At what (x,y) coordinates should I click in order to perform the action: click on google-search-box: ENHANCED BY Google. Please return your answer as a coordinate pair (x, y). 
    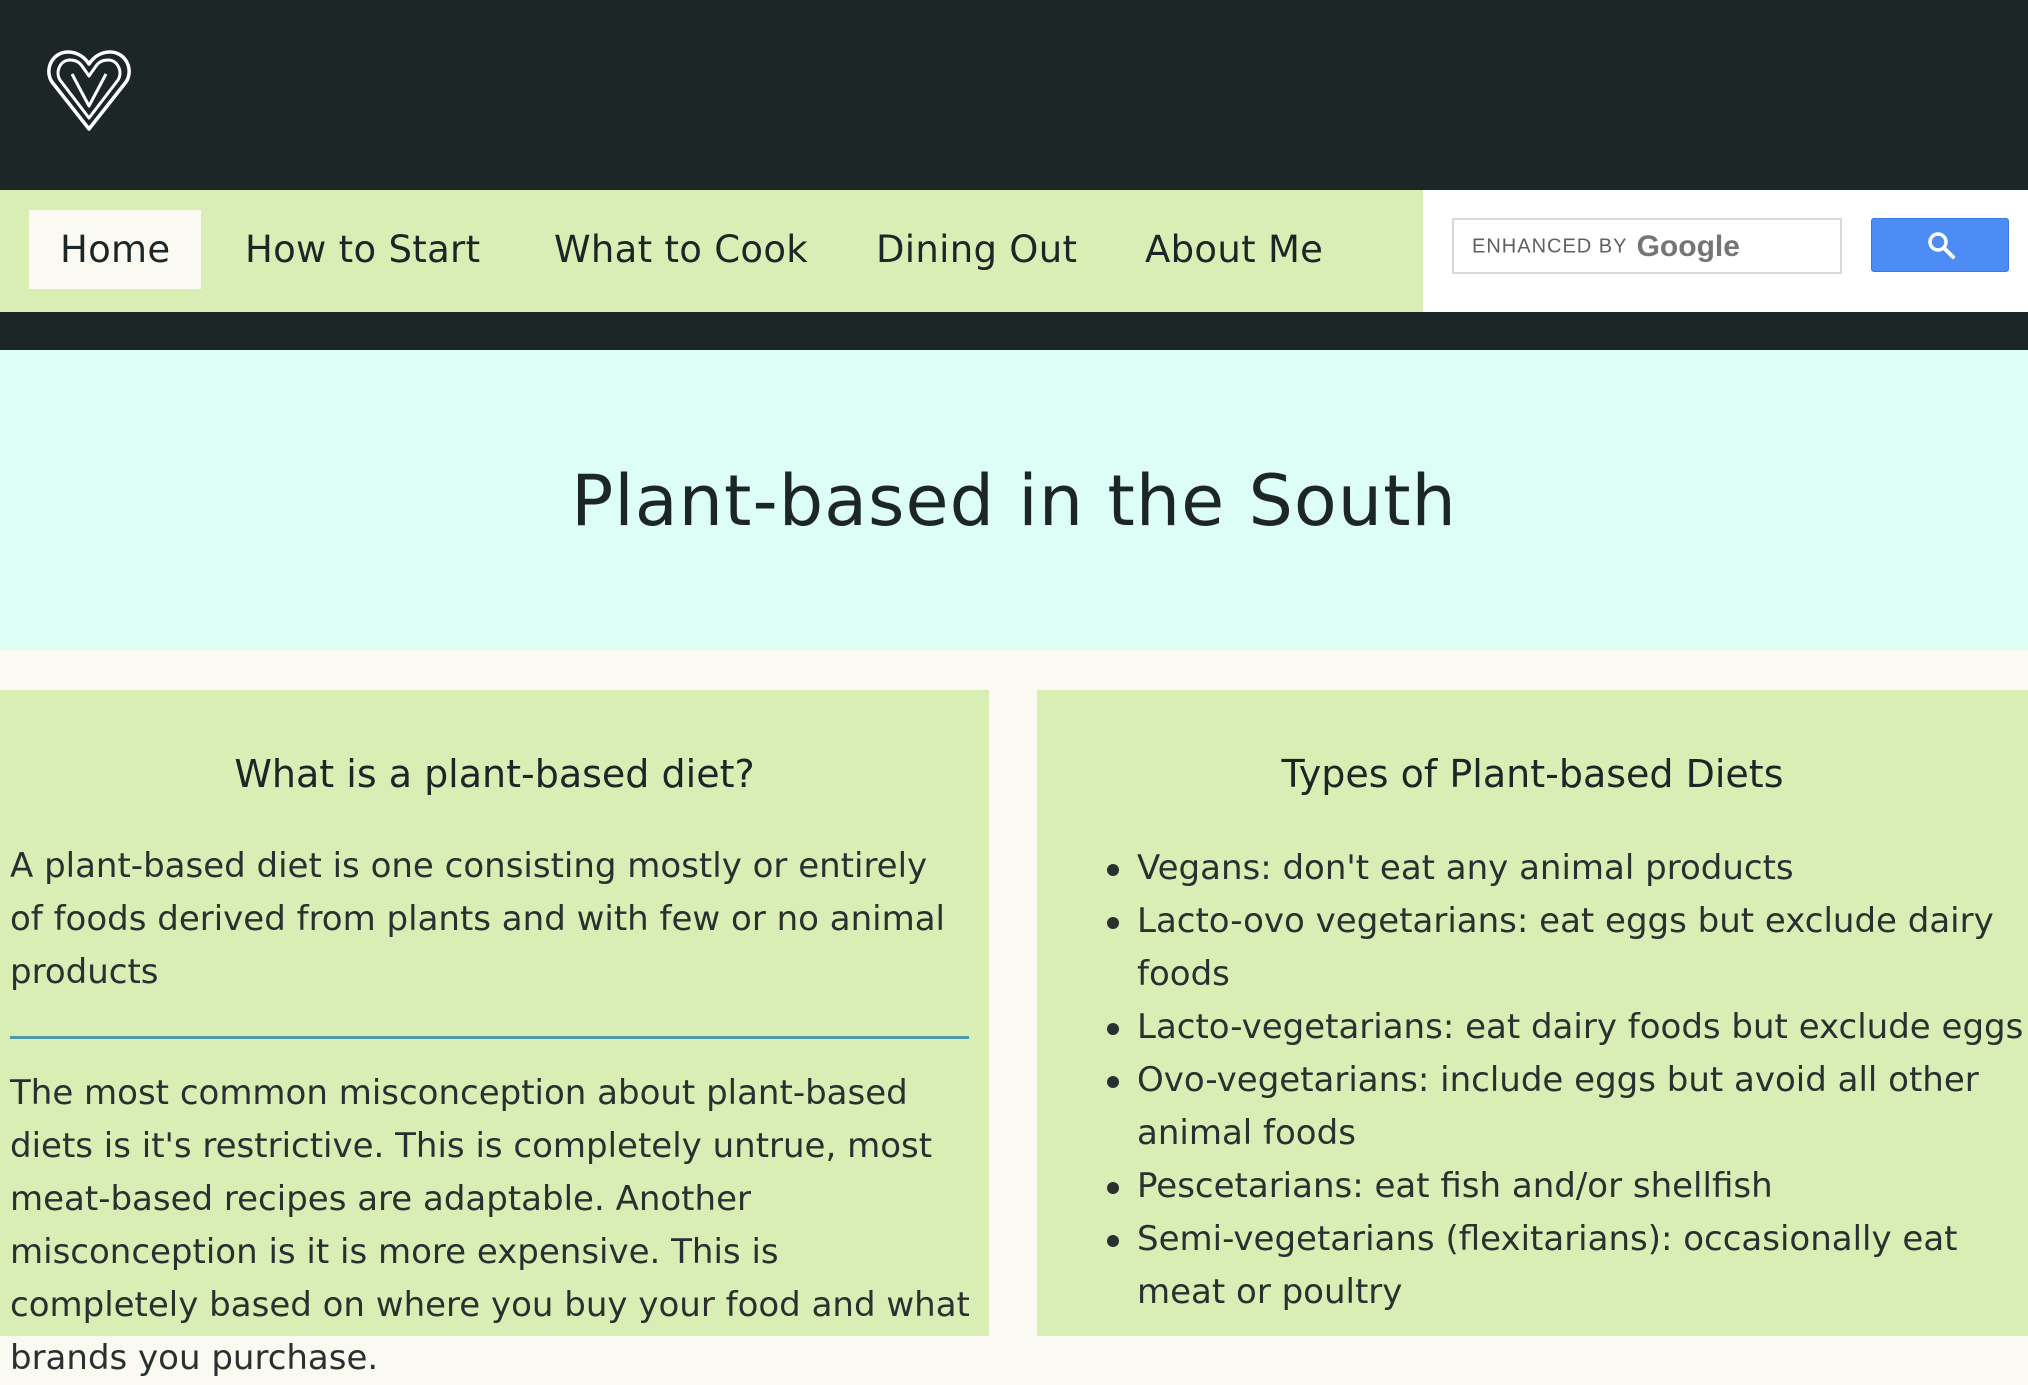
    Looking at the image, I should click on (1725, 251).